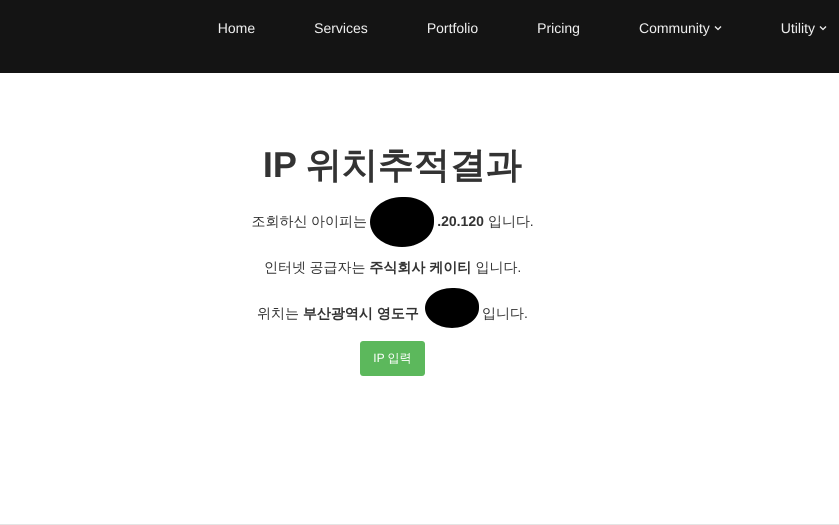 This screenshot has height=525, width=839. Describe the element at coordinates (393, 268) in the screenshot. I see `result-text: 인터넷 공급자는 주식회사 케이티 입니다.` at that location.